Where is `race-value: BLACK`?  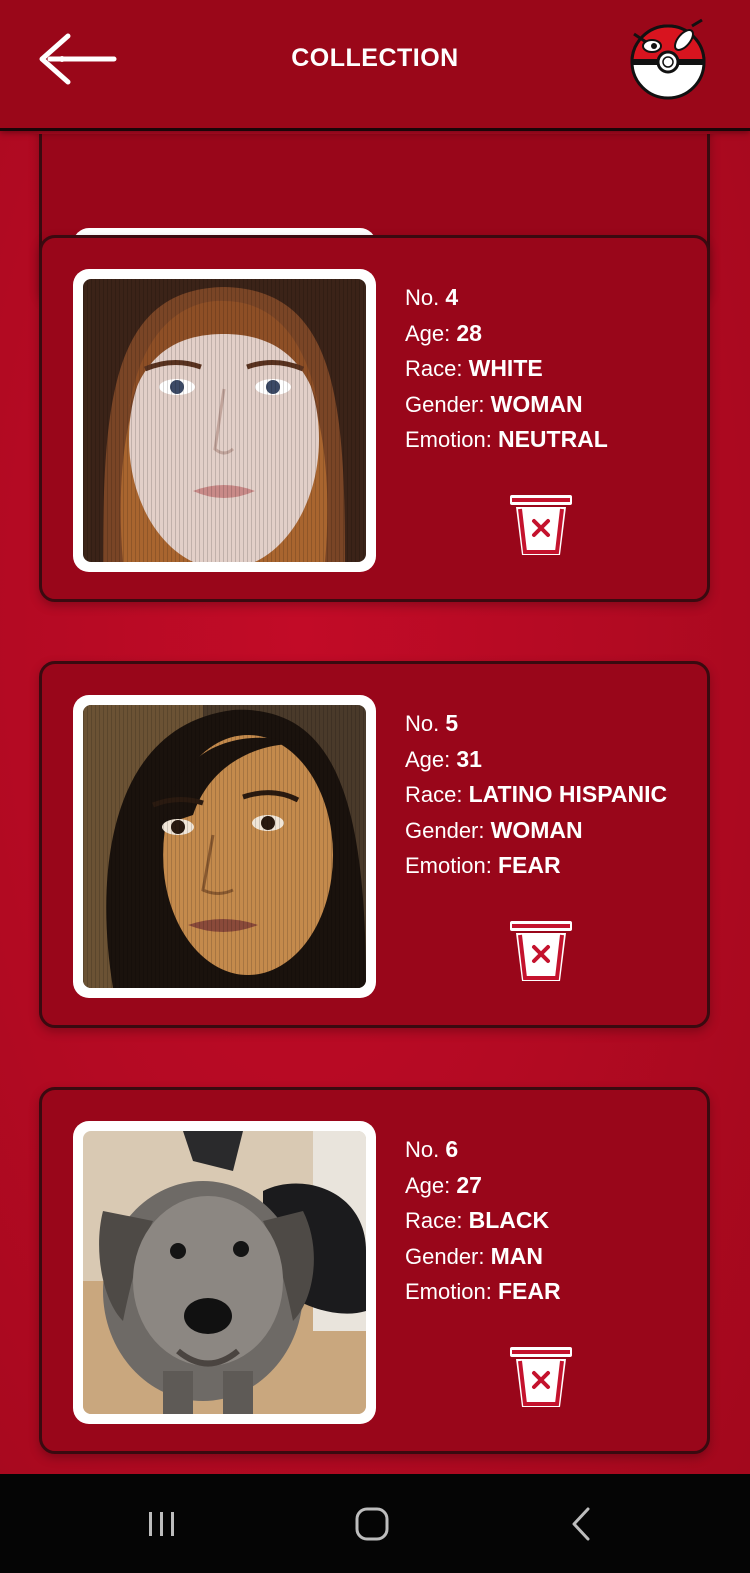
race-value: BLACK is located at coordinates (509, 1220).